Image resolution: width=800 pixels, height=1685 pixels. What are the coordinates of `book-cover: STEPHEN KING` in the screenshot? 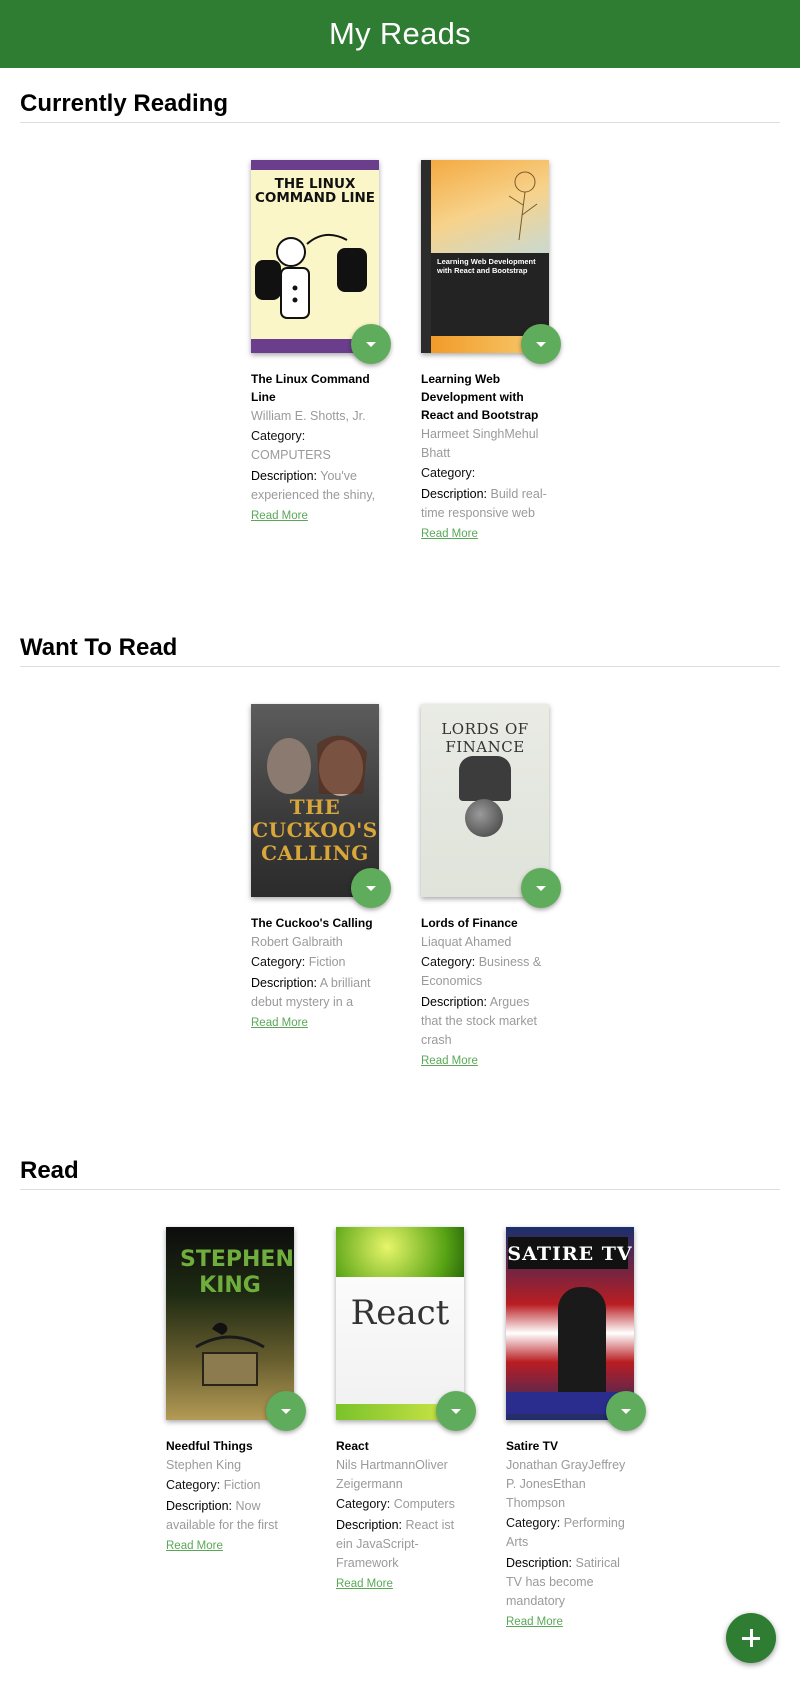 It's located at (230, 1323).